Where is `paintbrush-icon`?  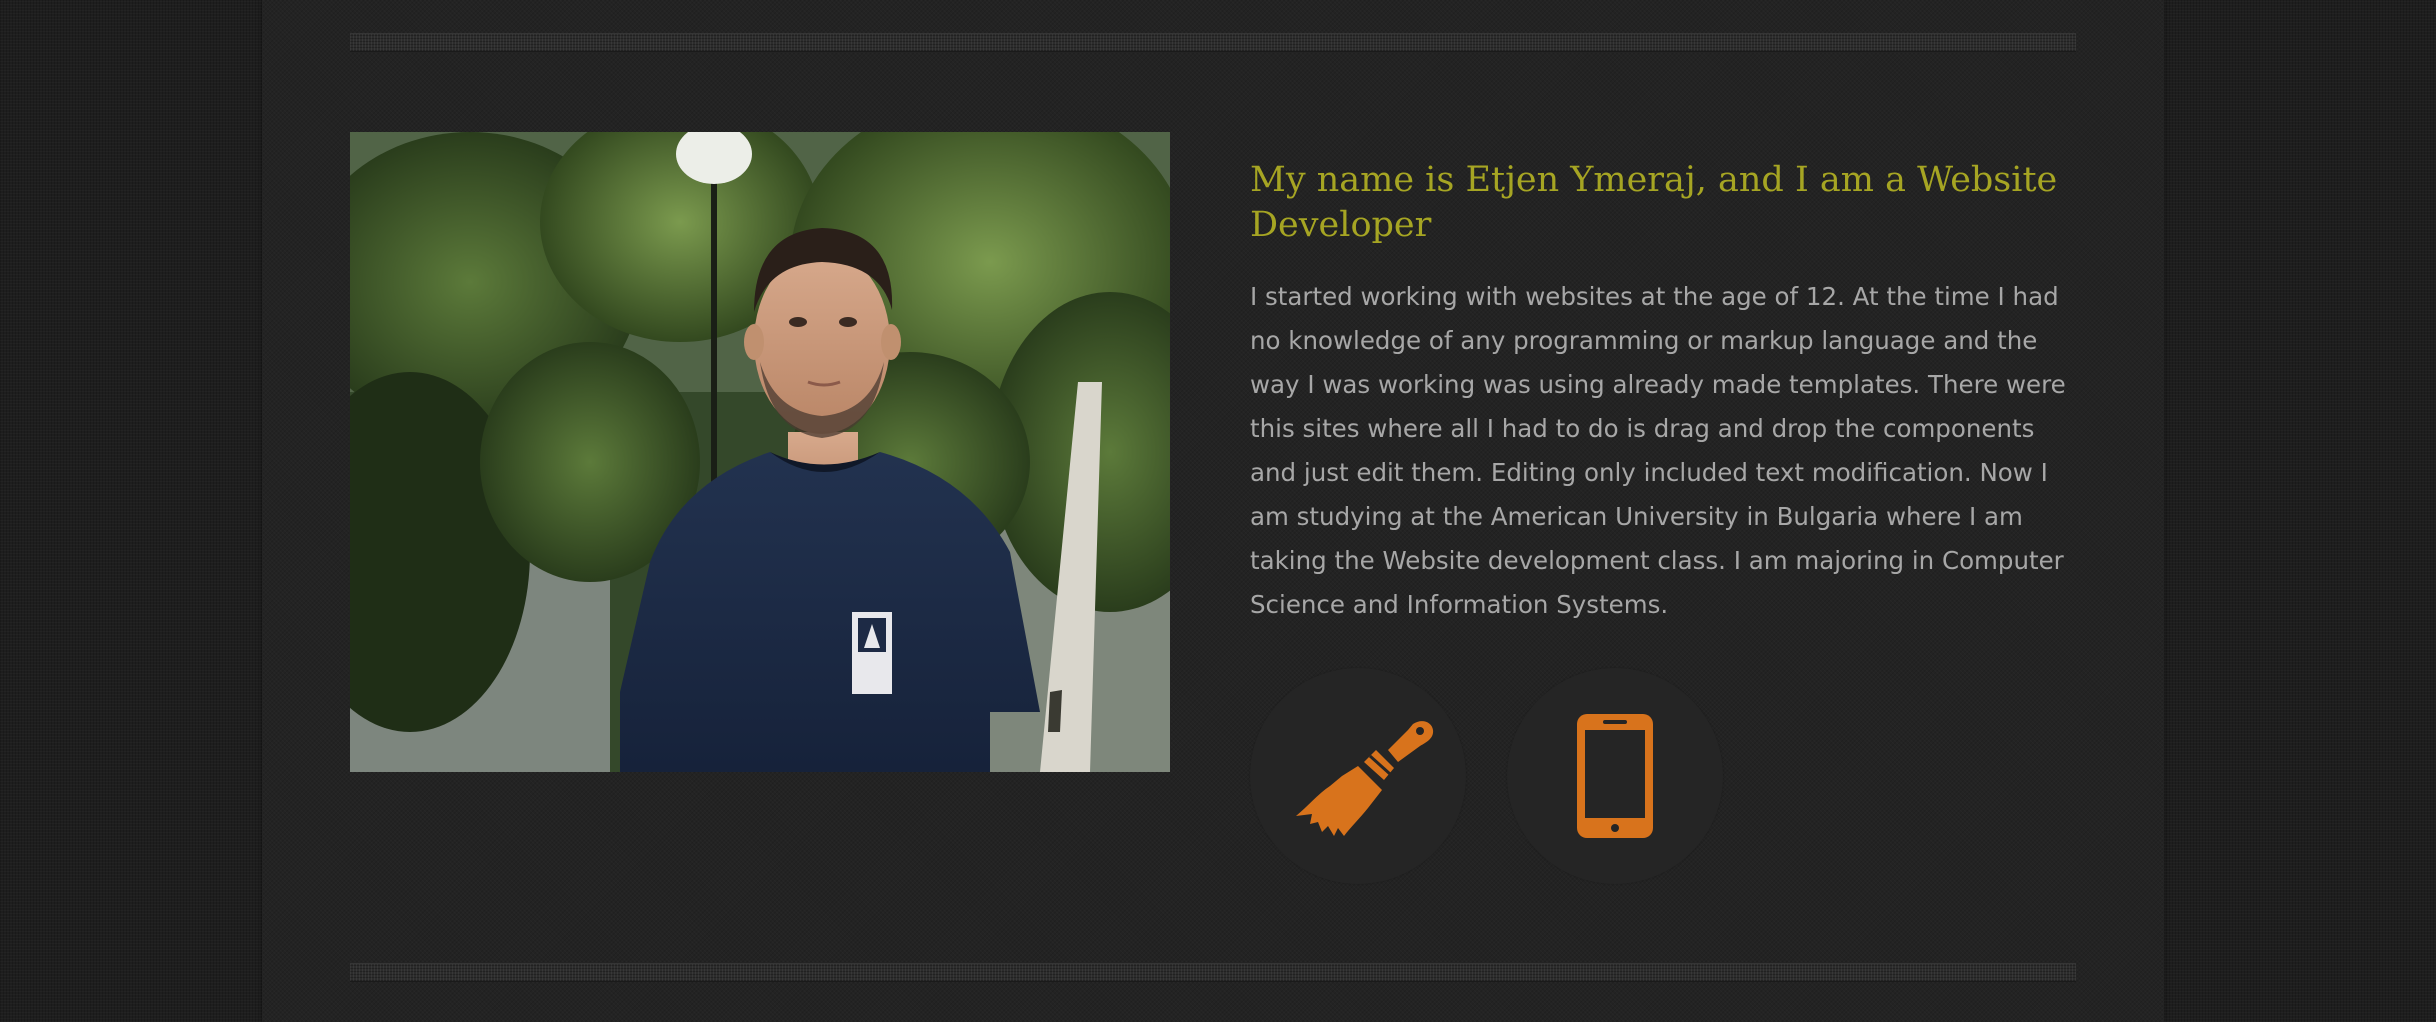 paintbrush-icon is located at coordinates (1365, 778).